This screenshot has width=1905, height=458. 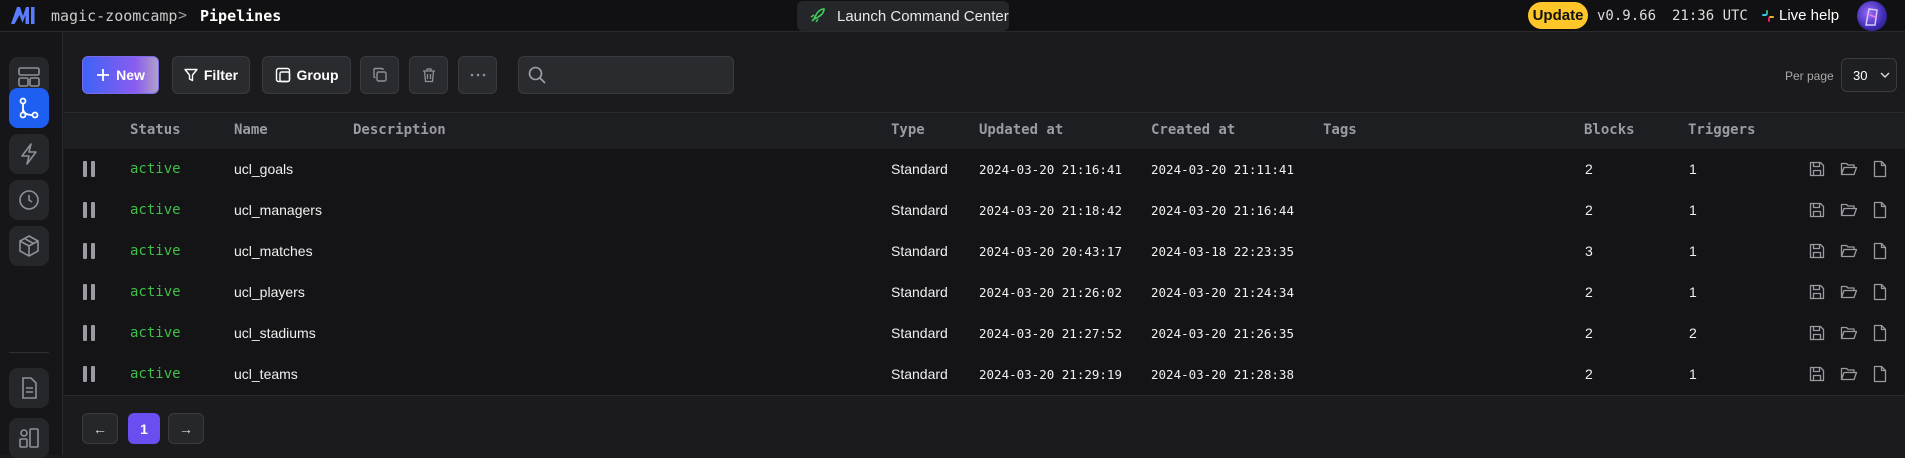 I want to click on cell-name: ucl_teams, so click(x=266, y=374).